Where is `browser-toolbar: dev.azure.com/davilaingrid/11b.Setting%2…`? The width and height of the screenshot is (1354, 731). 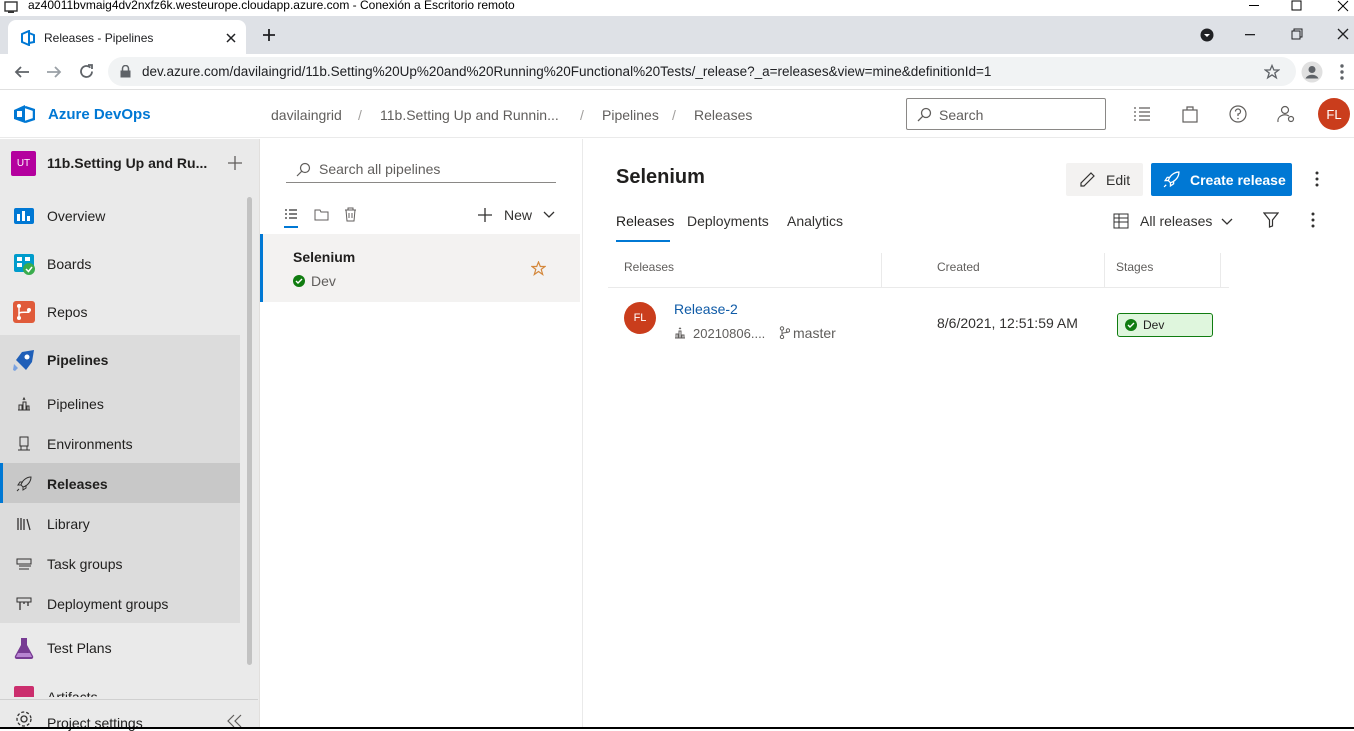 browser-toolbar: dev.azure.com/davilaingrid/11b.Setting%2… is located at coordinates (677, 72).